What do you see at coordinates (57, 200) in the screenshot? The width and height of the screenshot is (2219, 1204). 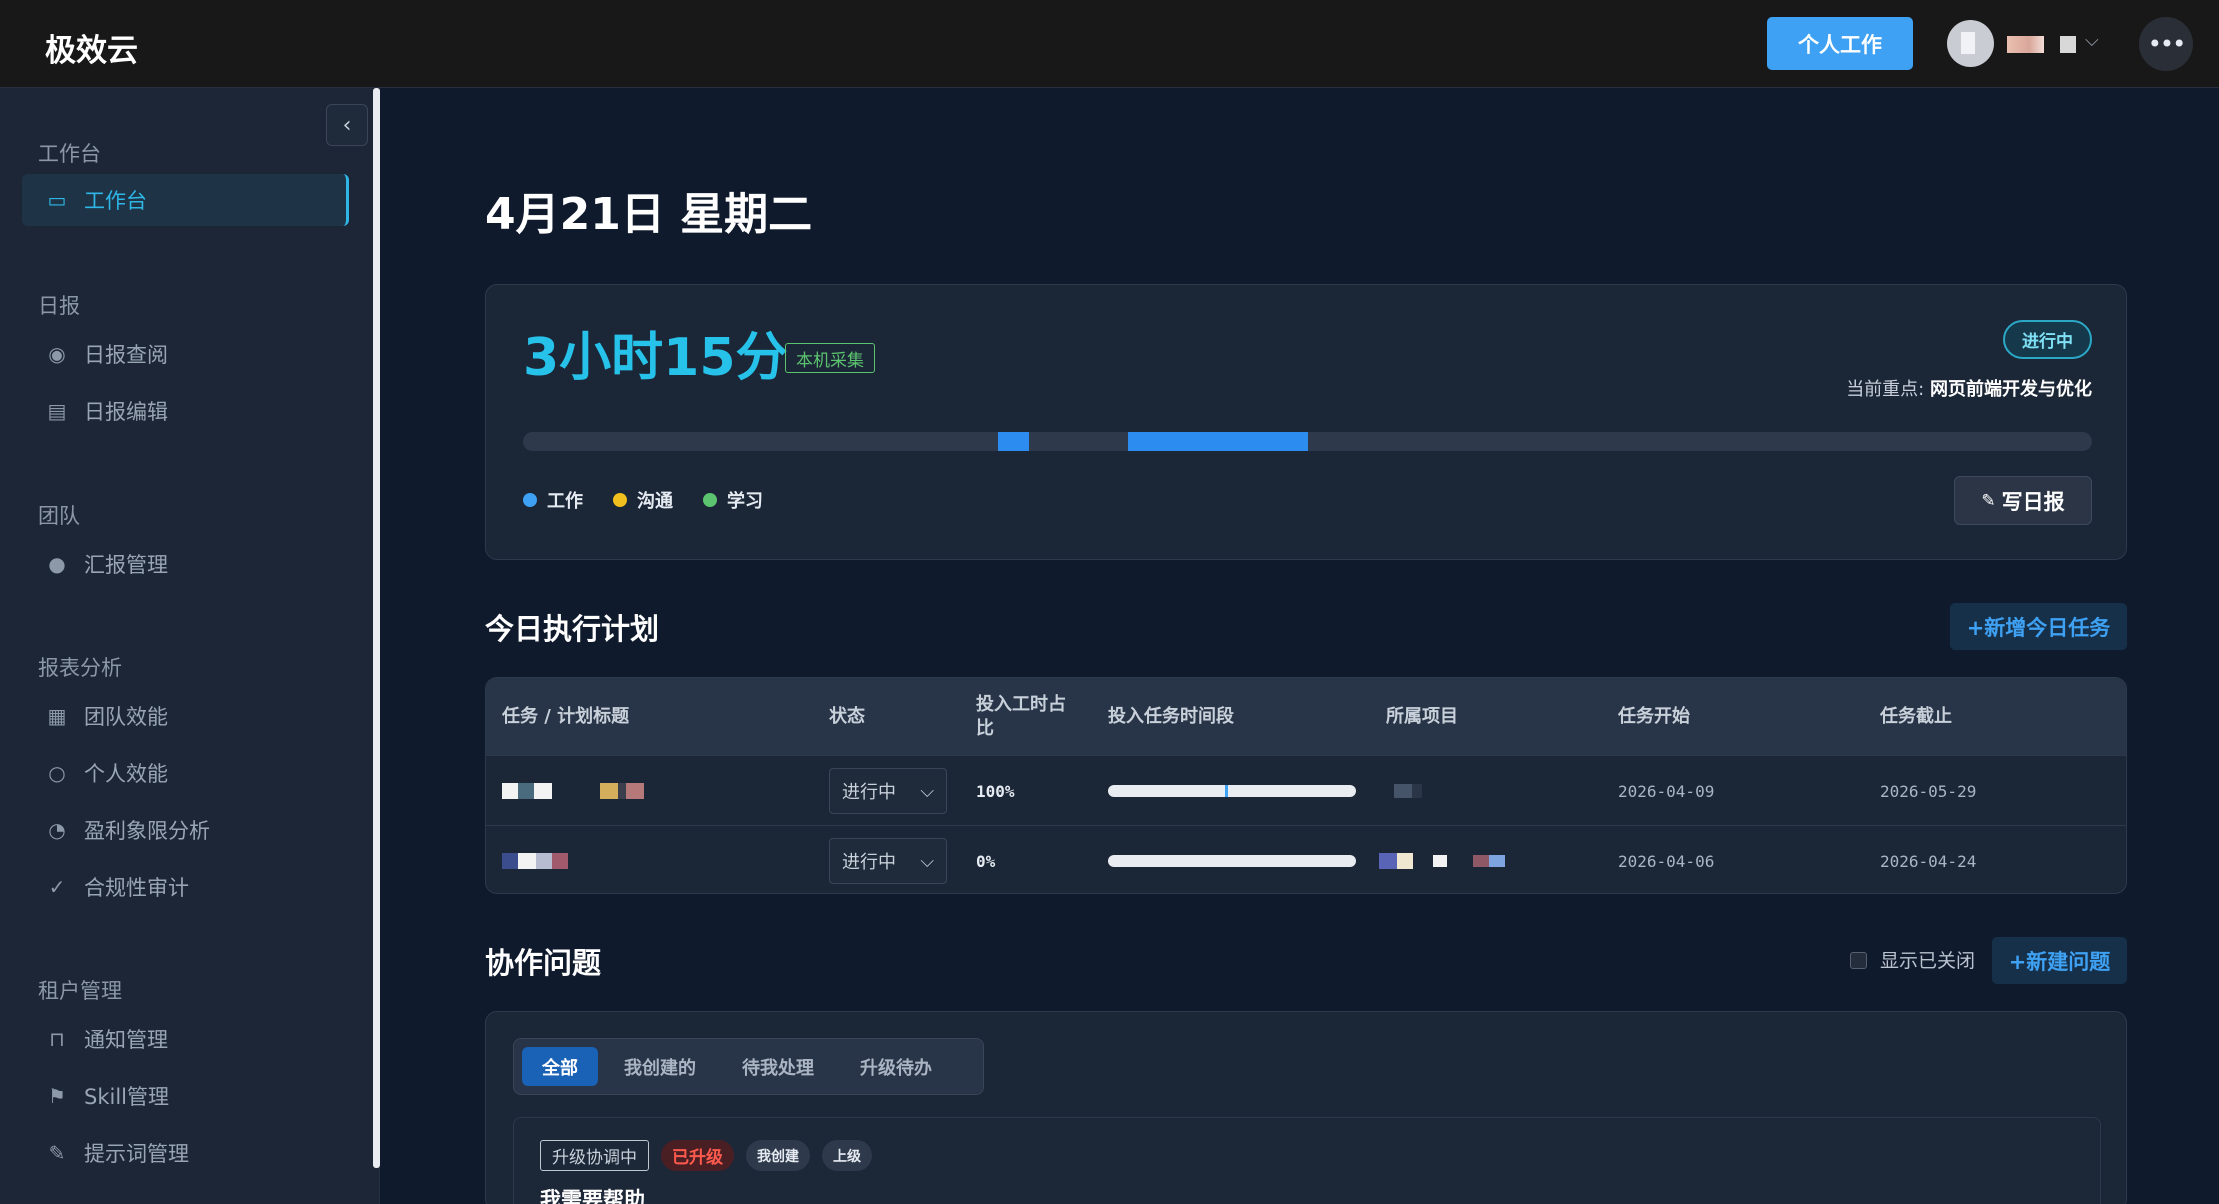 I see `monitor-icon: ▭` at bounding box center [57, 200].